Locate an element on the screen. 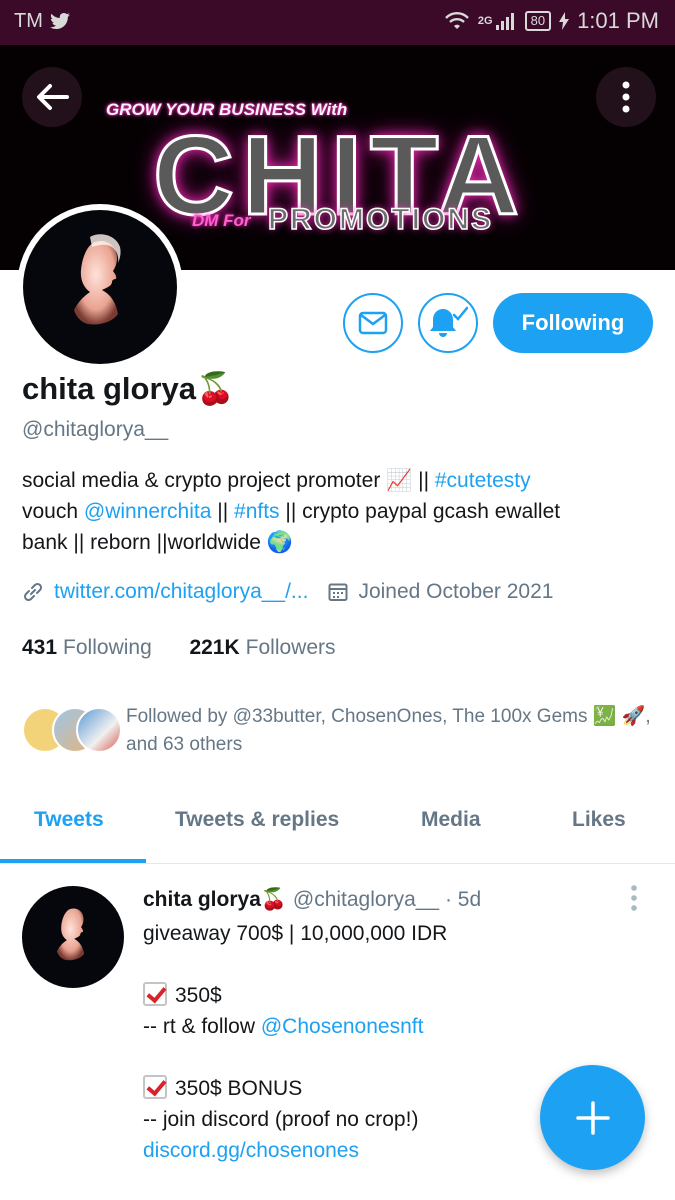 The image size is (675, 1200). battery-indicator: 80 is located at coordinates (538, 21).